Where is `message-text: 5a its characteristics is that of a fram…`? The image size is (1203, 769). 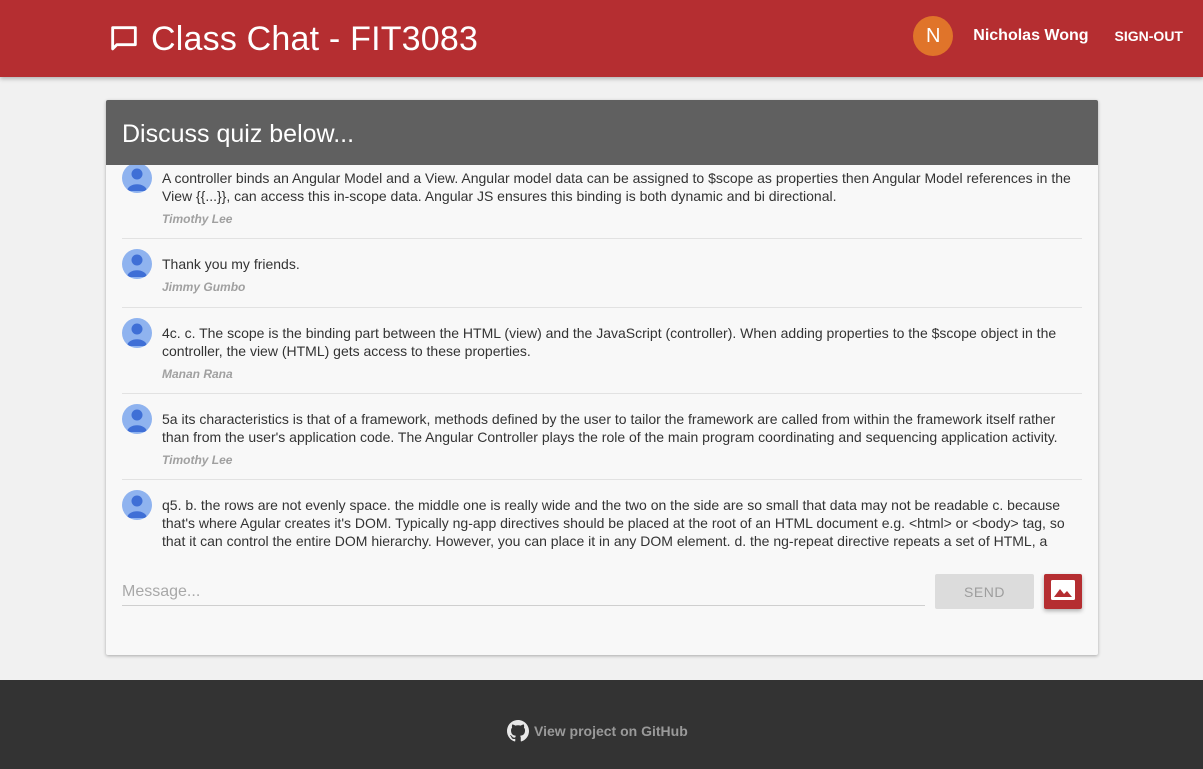
message-text: 5a its characteristics is that of a fram… is located at coordinates (610, 428).